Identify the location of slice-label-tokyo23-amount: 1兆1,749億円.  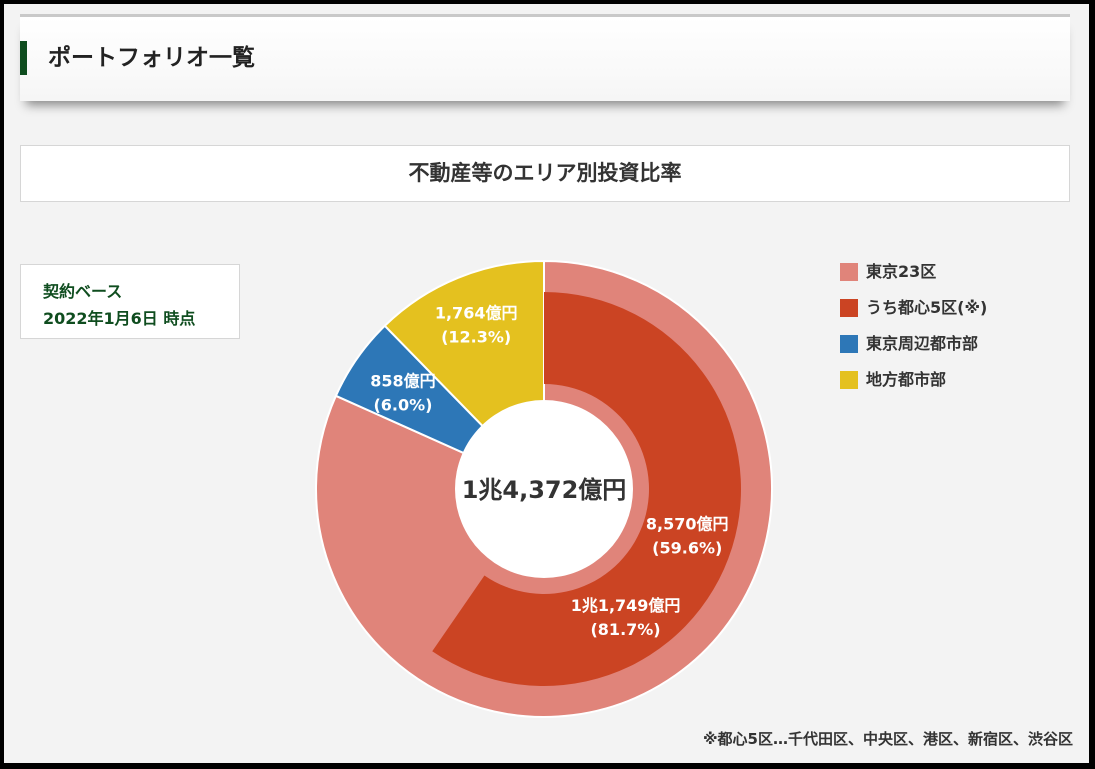
(626, 605).